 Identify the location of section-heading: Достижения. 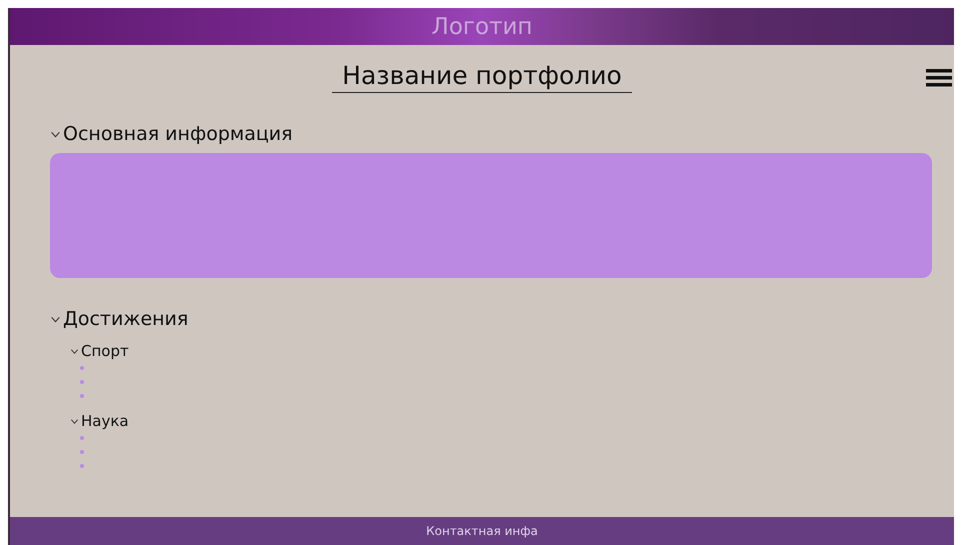
(125, 319).